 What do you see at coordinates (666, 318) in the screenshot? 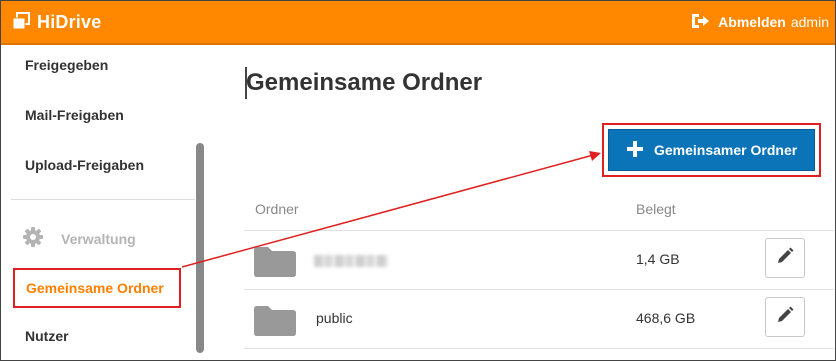
I see `folder-size: 468,6 GB` at bounding box center [666, 318].